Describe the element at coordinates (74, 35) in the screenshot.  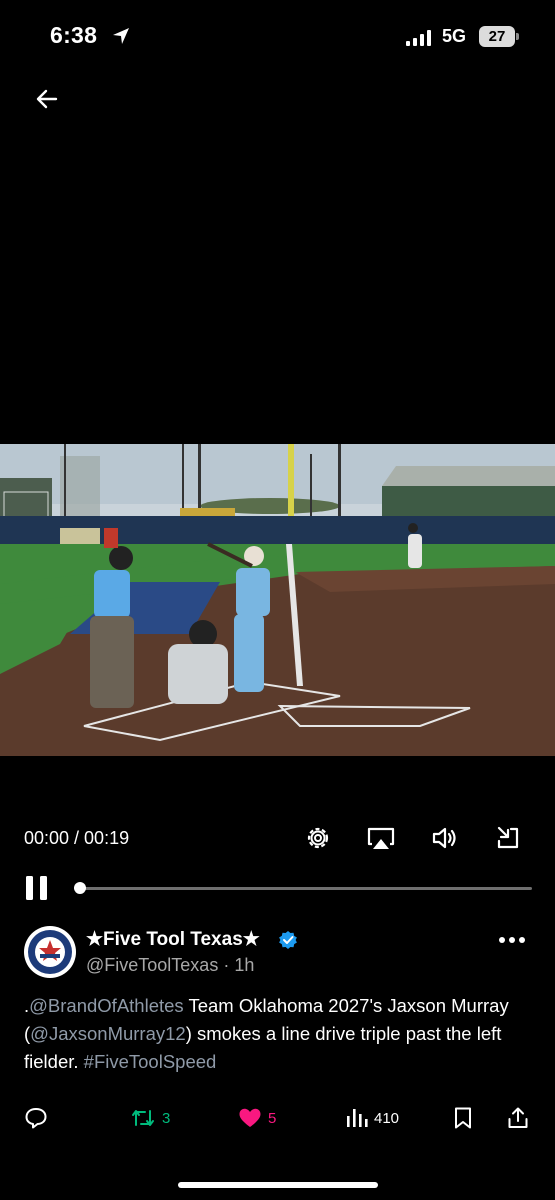
I see `clock: 6:38` at that location.